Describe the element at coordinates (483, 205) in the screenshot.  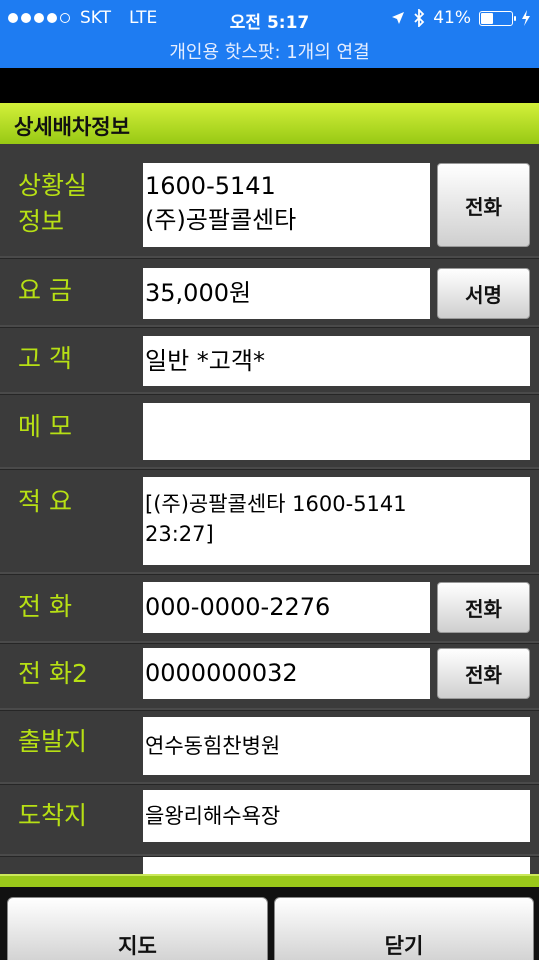
I see `office-call-button: 전화` at that location.